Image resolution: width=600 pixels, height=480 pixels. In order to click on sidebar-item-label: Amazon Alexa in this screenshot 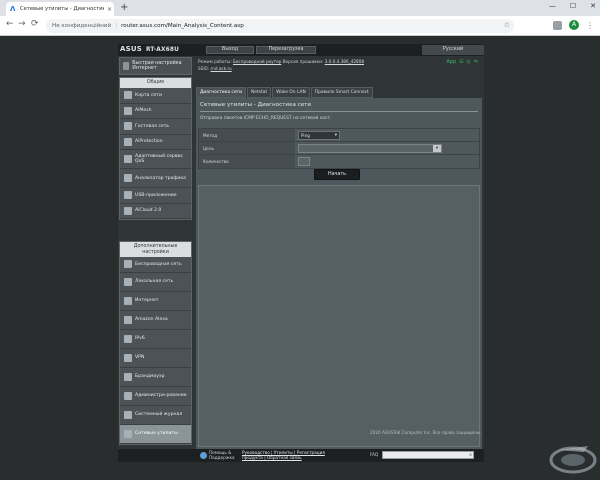, I will do `click(151, 319)`.